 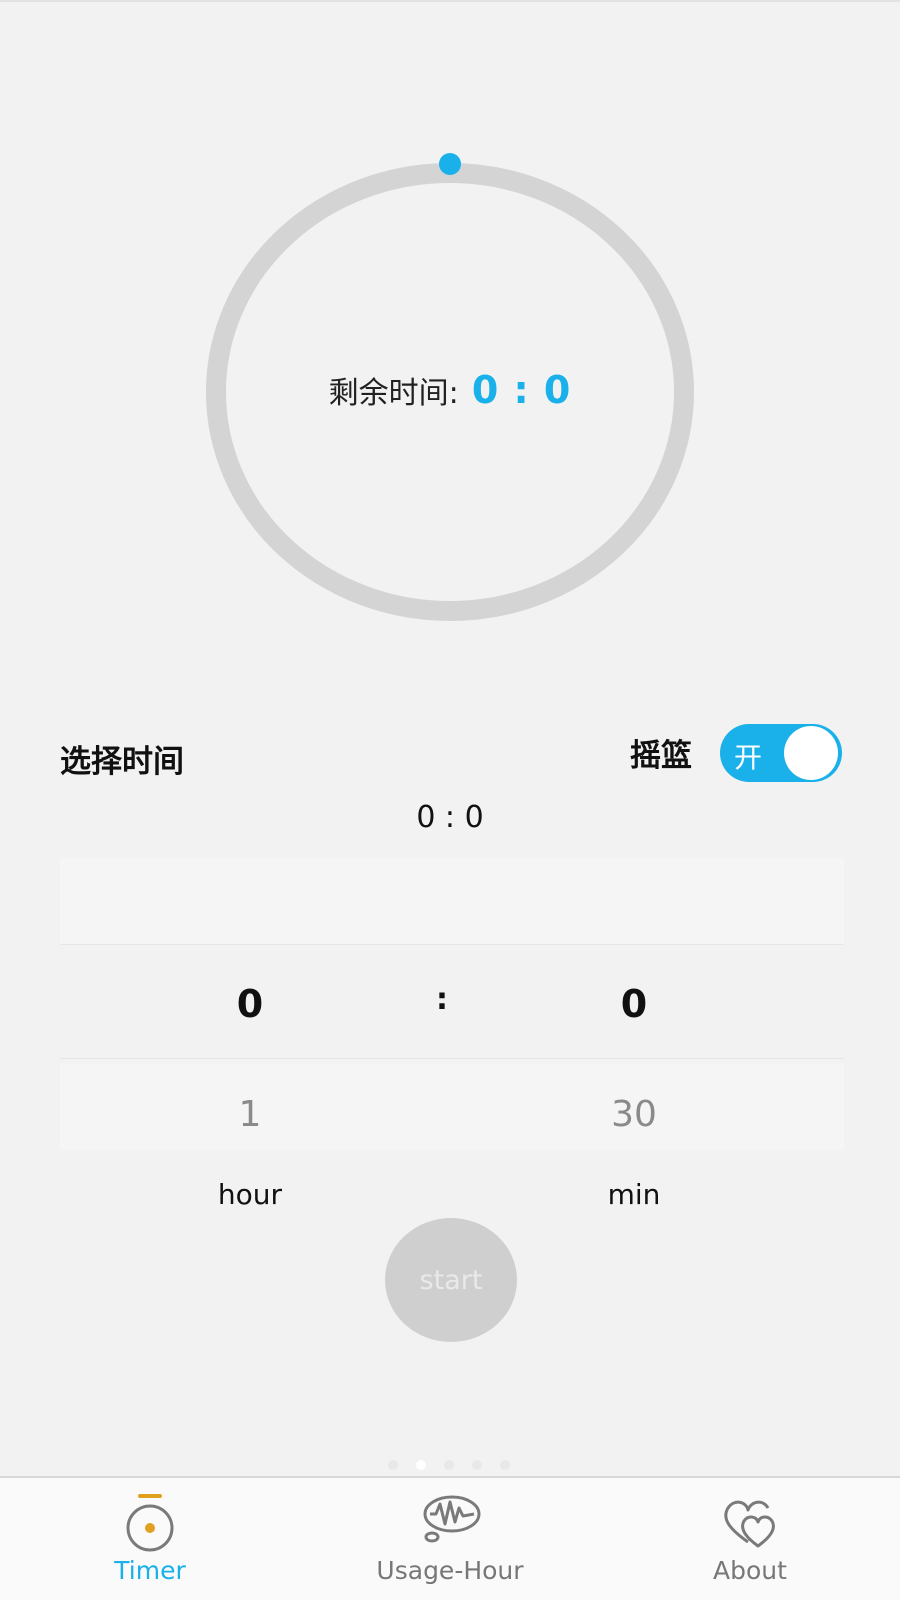 What do you see at coordinates (521, 390) in the screenshot?
I see `remaining-time-value: 0` at bounding box center [521, 390].